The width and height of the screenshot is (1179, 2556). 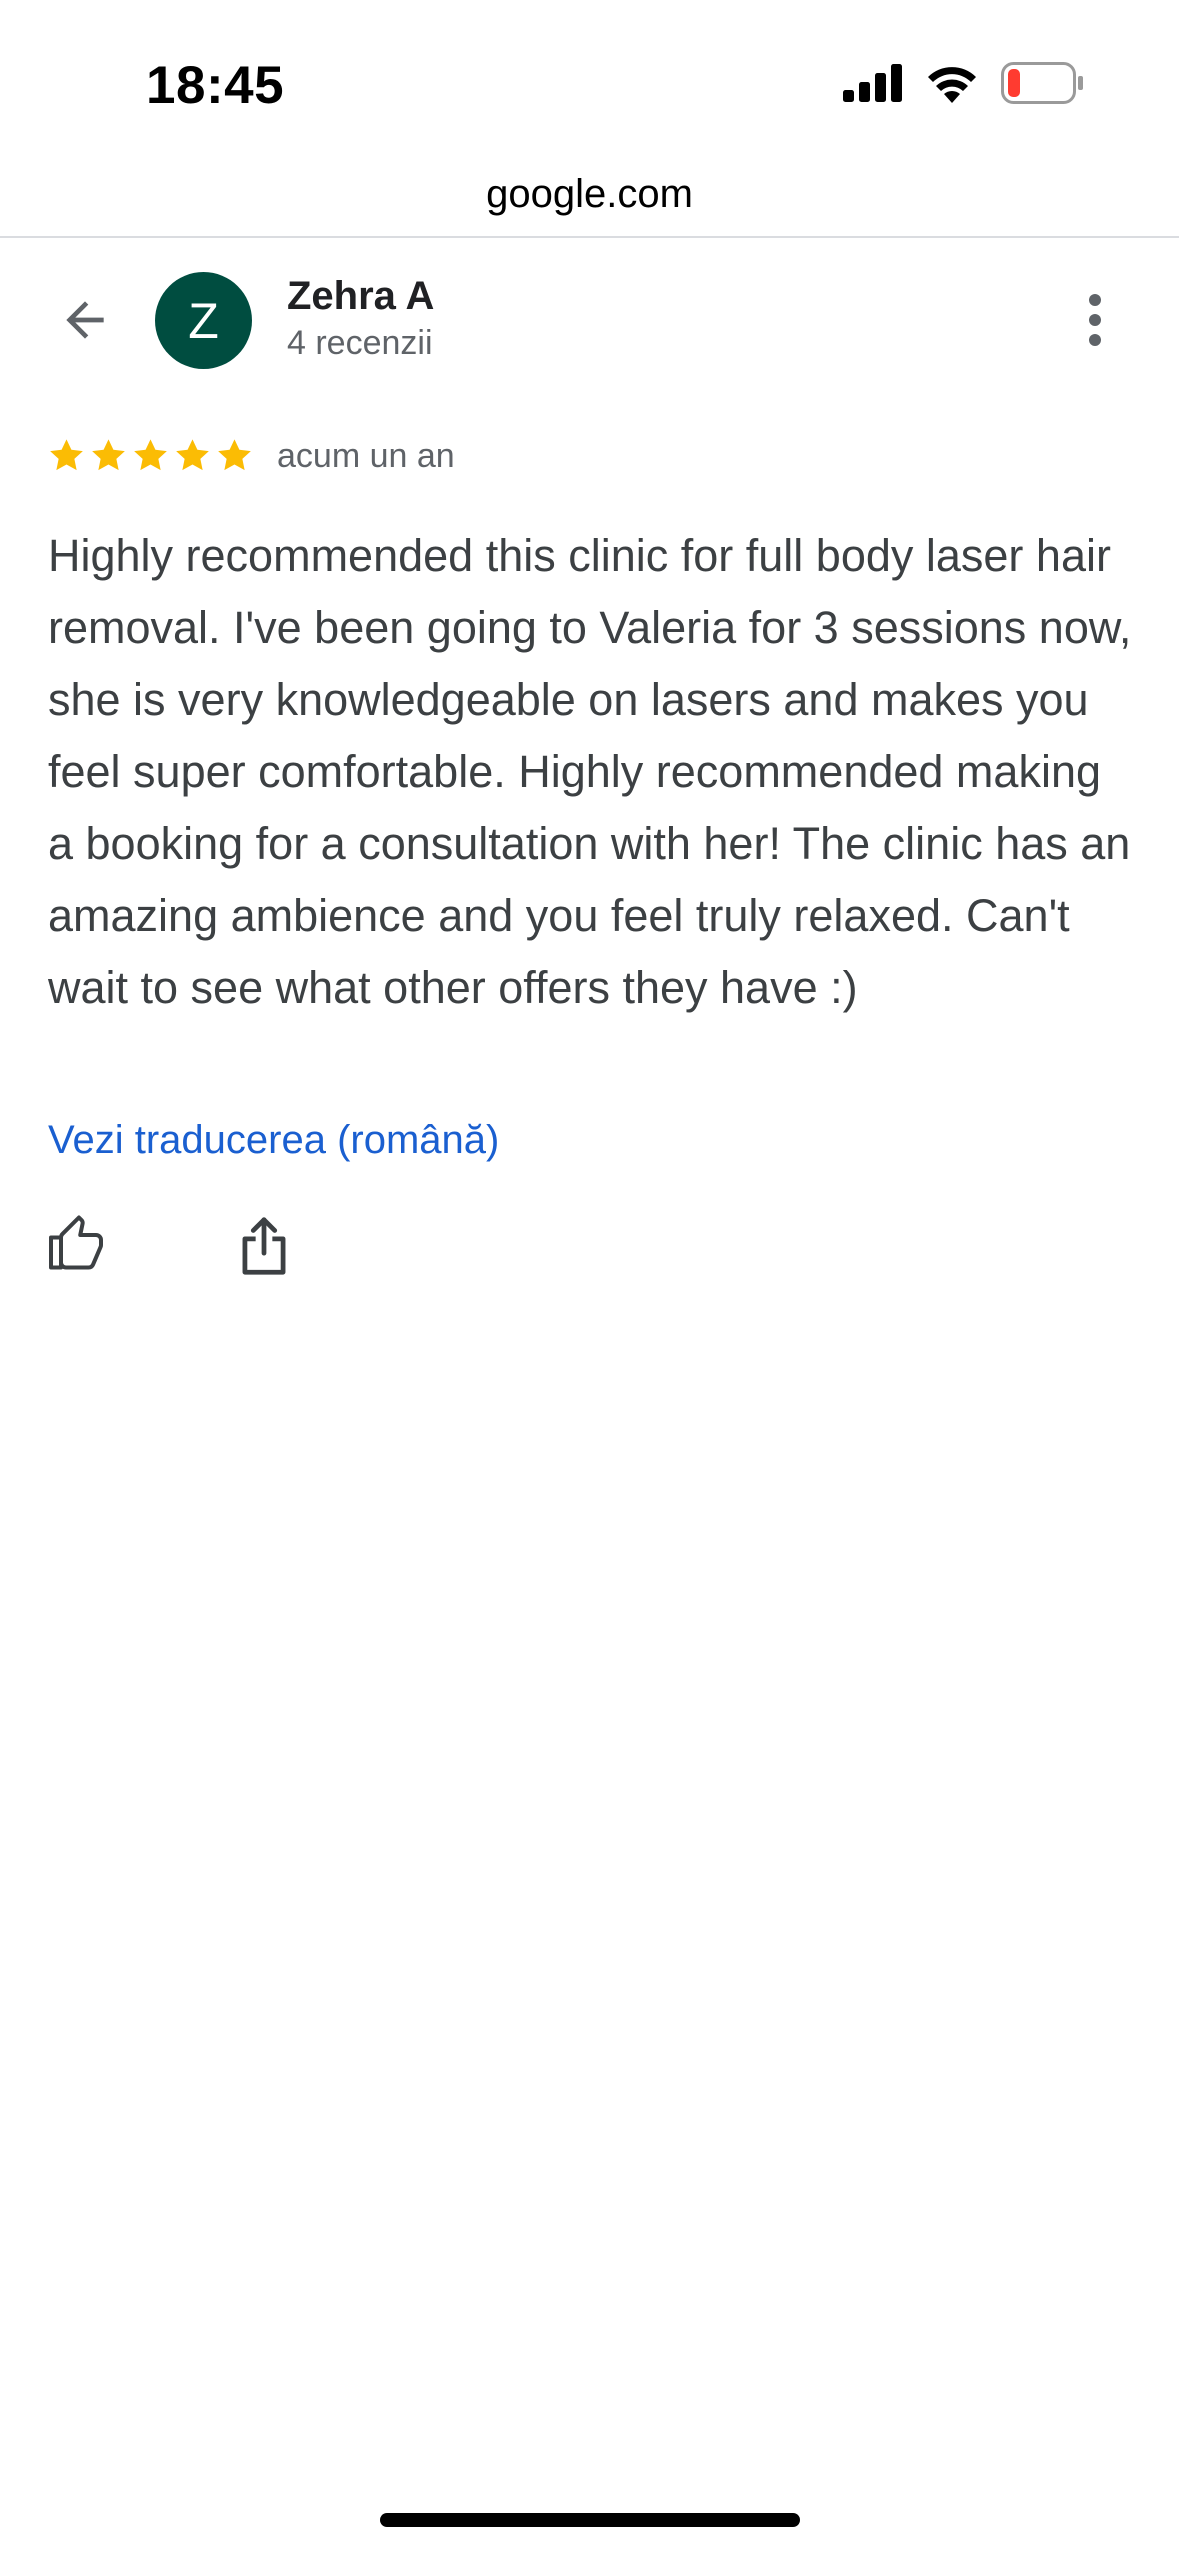 I want to click on share-icon, so click(x=264, y=1246).